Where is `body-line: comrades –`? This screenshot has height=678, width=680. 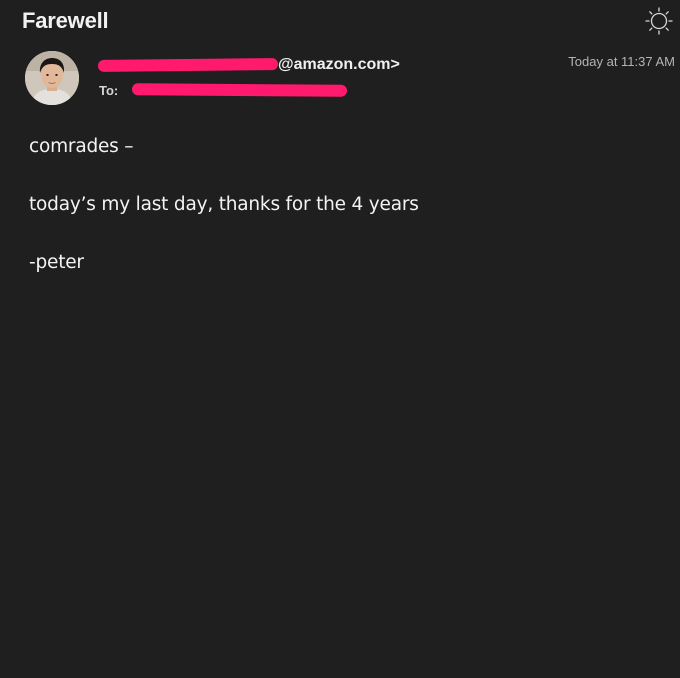 body-line: comrades – is located at coordinates (81, 146).